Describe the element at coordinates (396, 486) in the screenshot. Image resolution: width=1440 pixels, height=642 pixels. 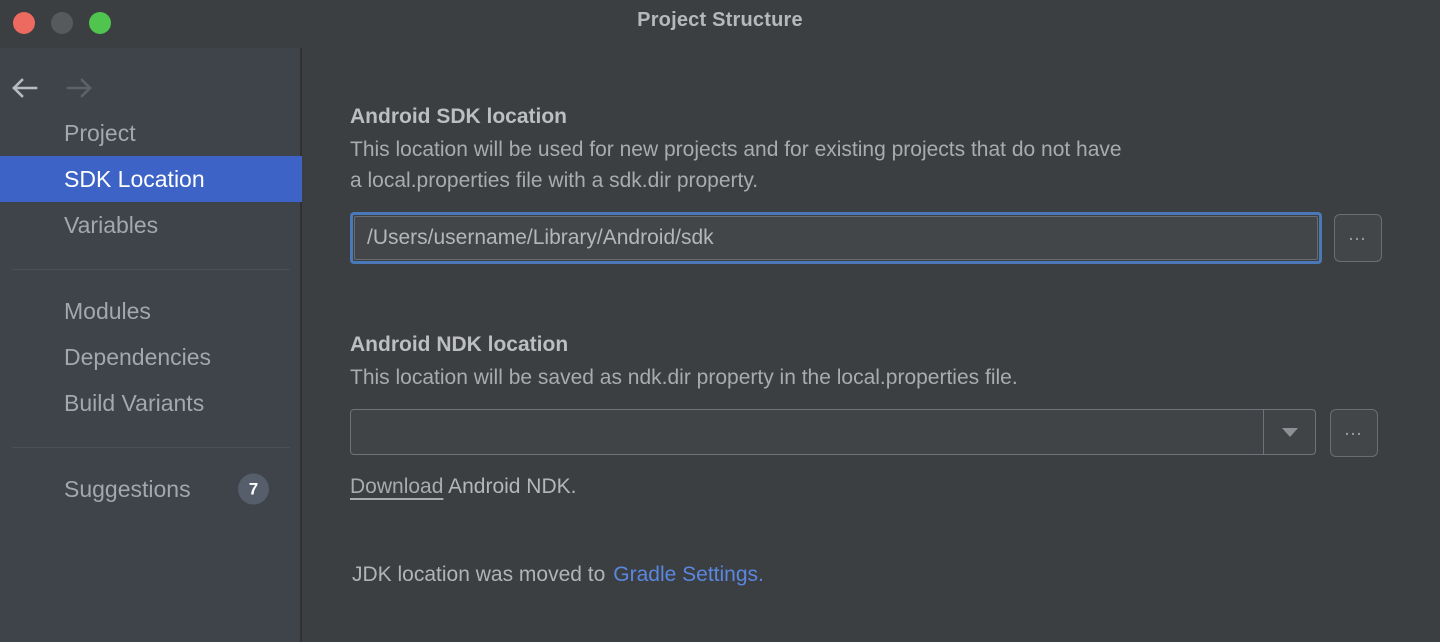
I see `download-ndk-link: Download` at that location.